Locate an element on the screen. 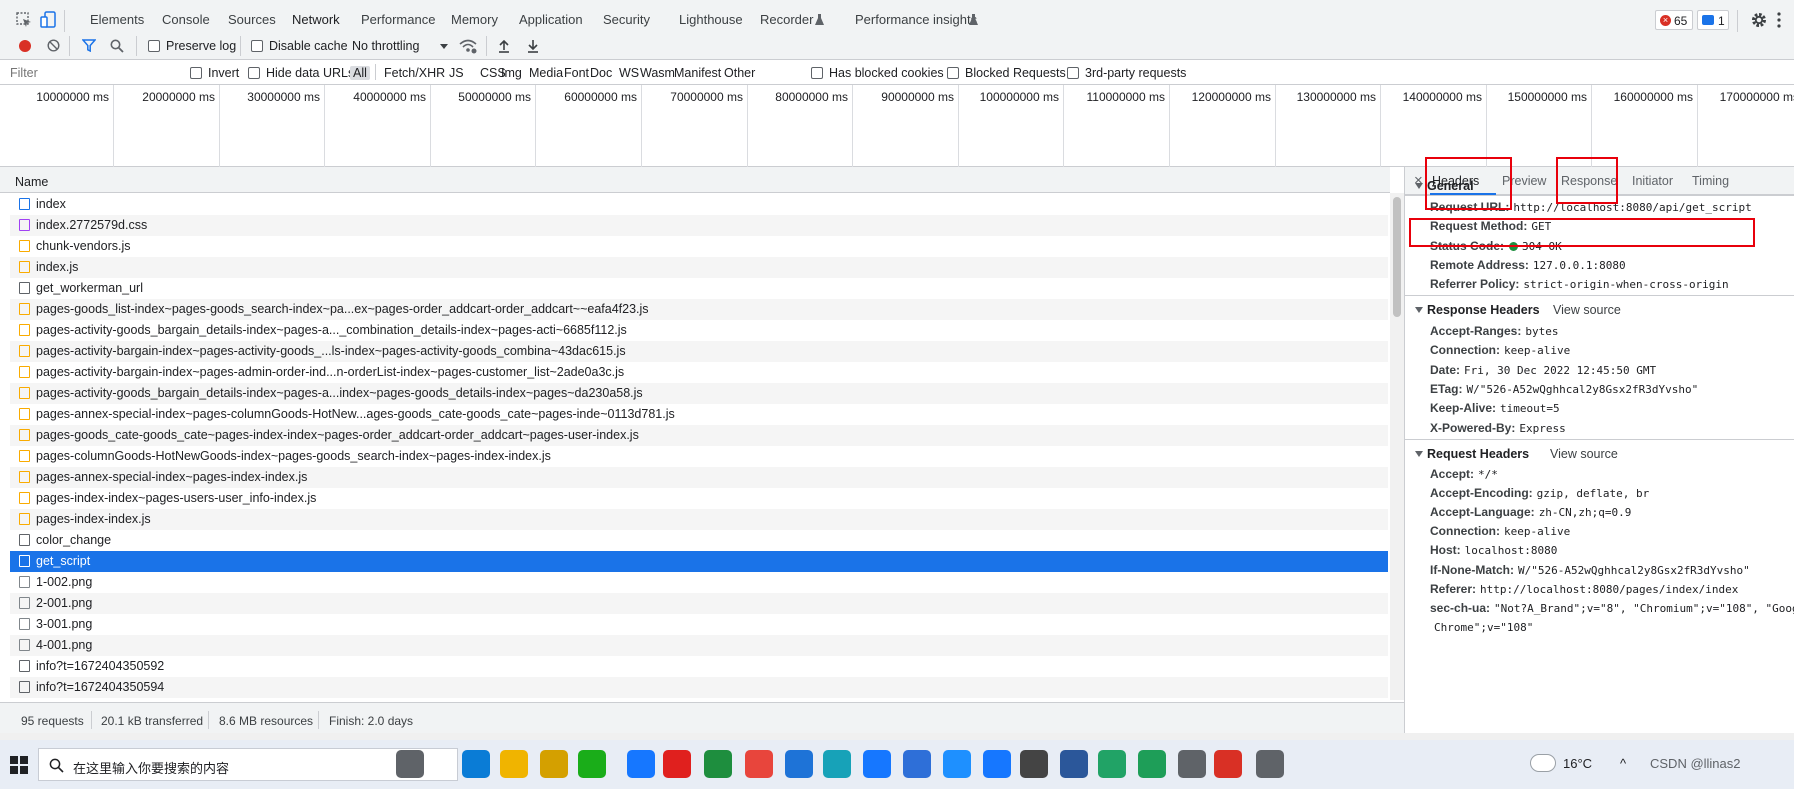 This screenshot has height=789, width=1794. scrollbar-thumb is located at coordinates (1397, 257).